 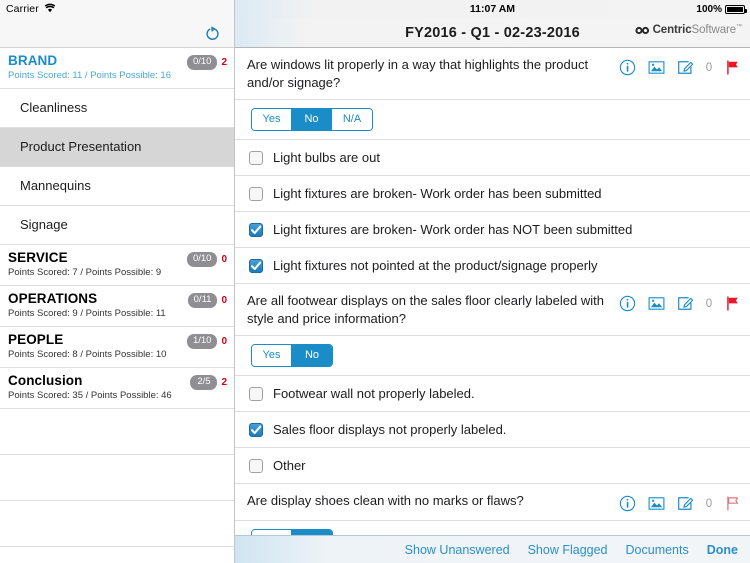 I want to click on answer-segmented-control: Yes No N/A, so click(x=312, y=119).